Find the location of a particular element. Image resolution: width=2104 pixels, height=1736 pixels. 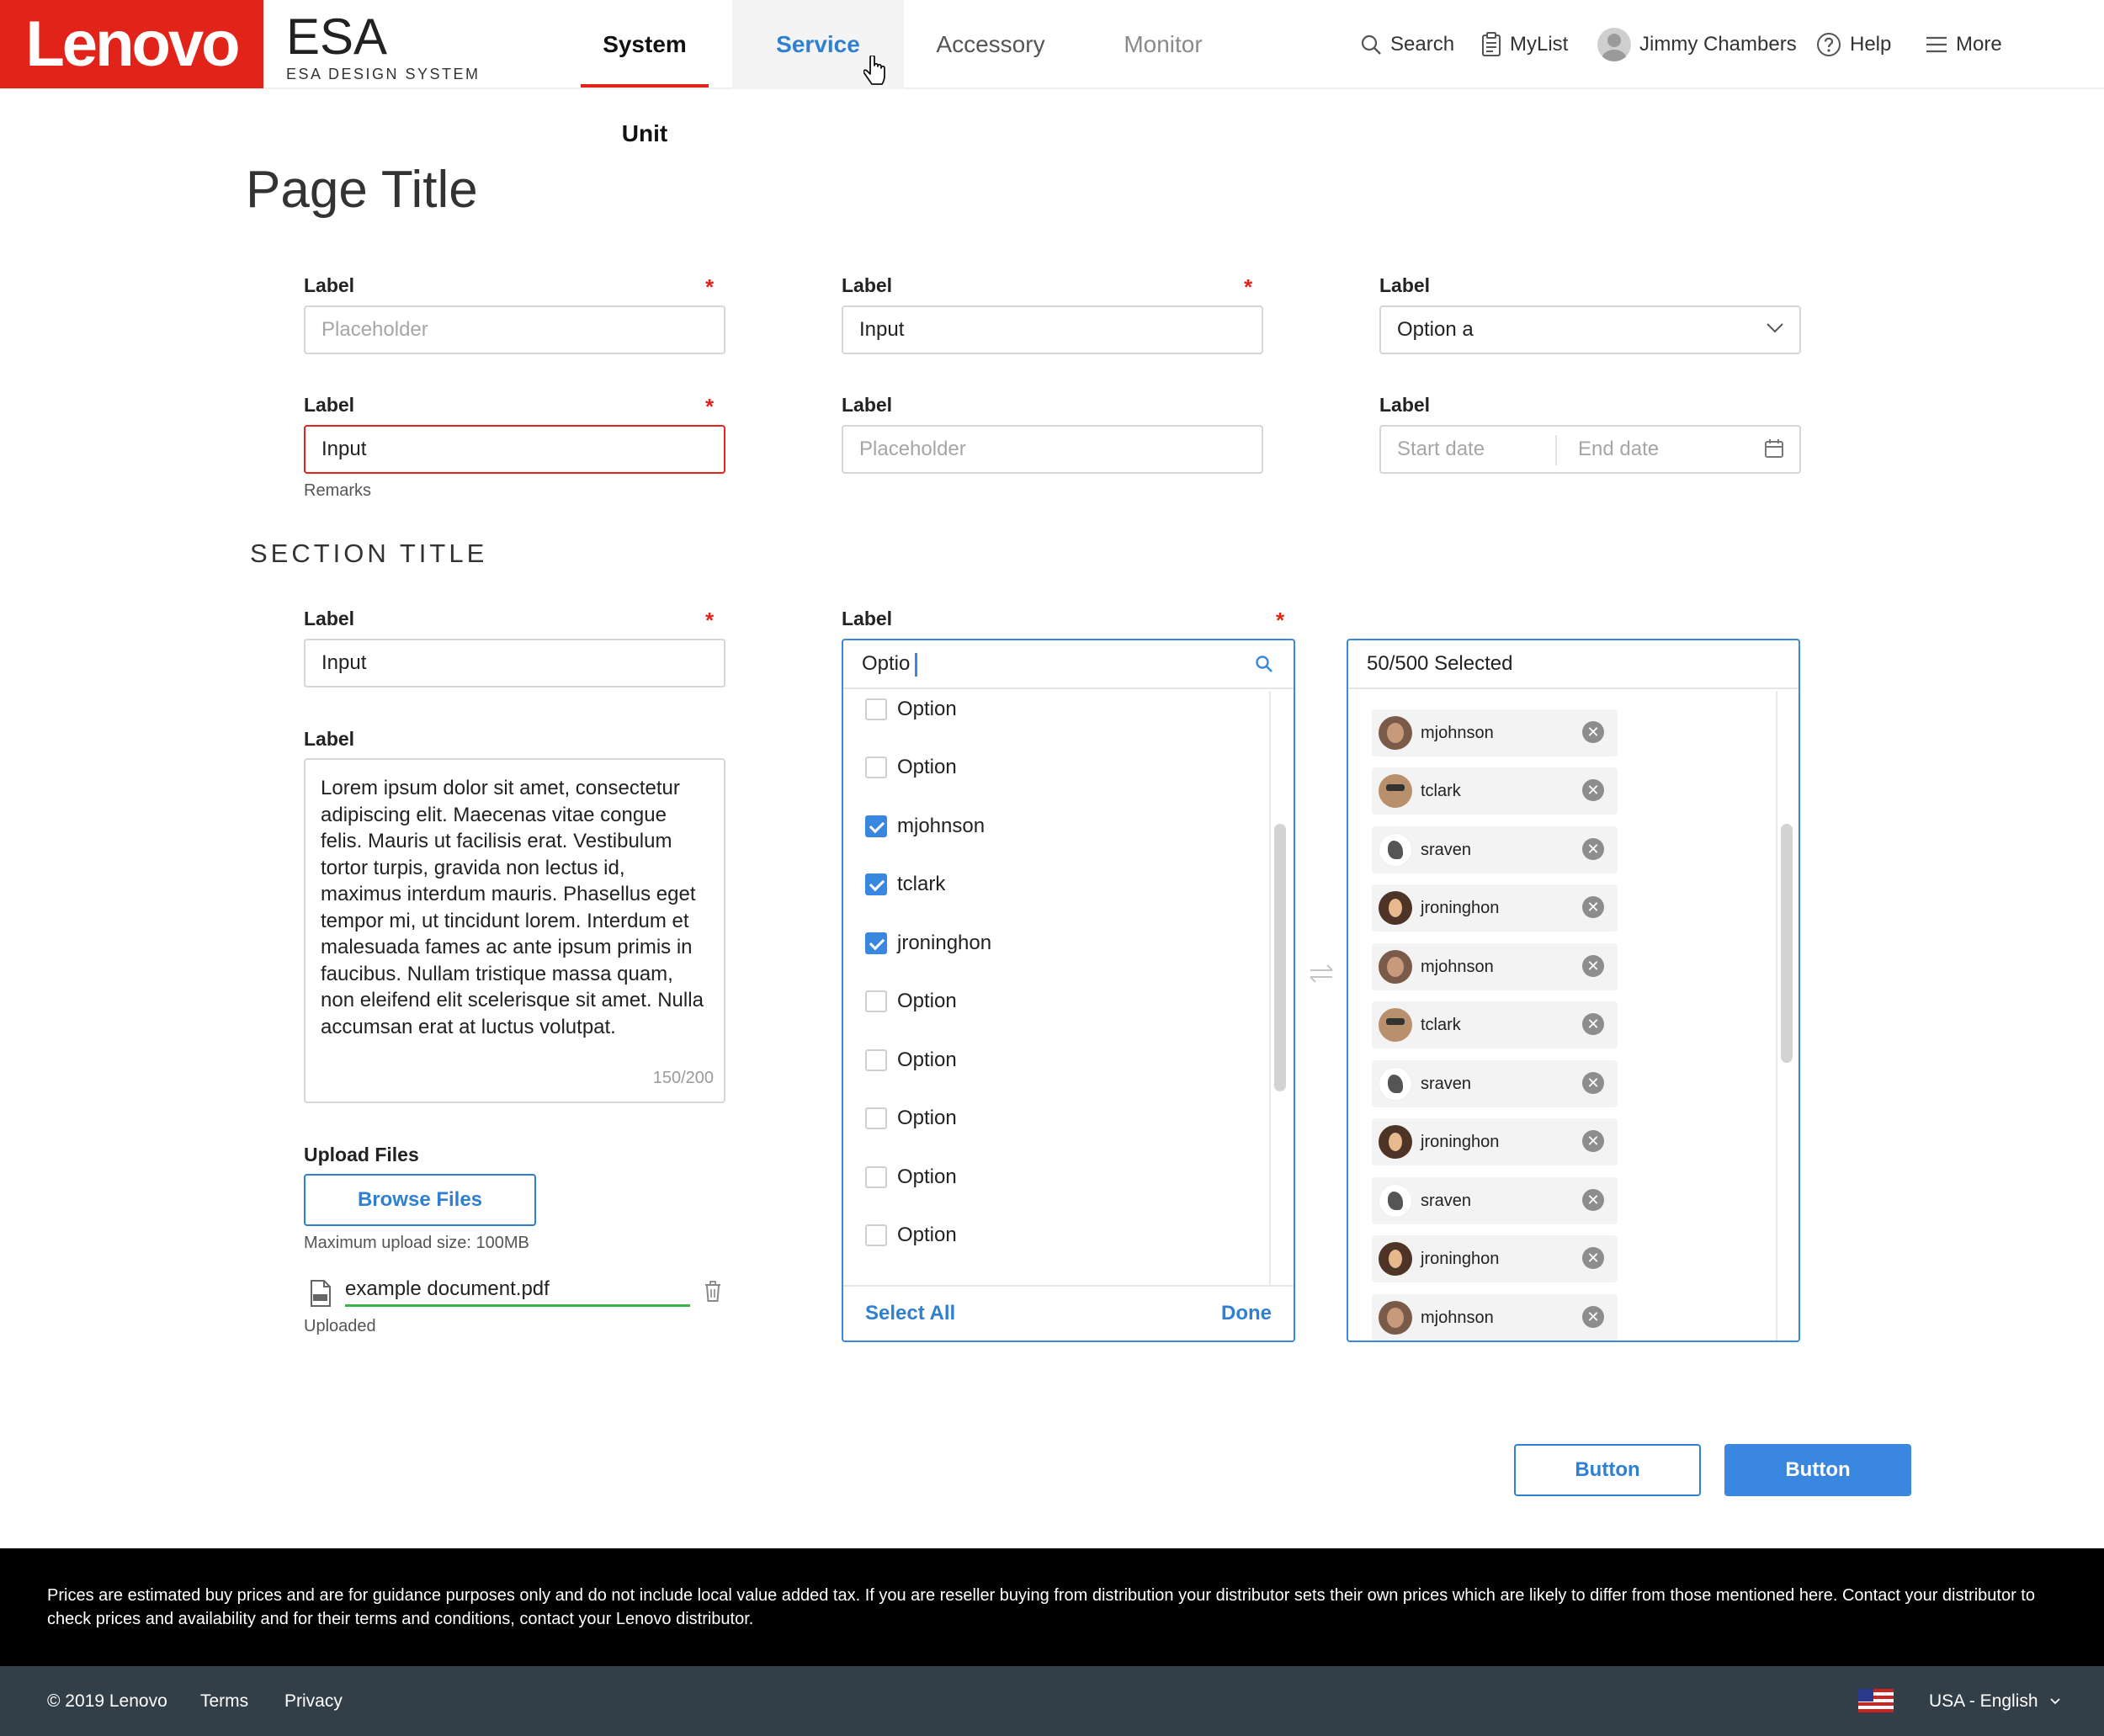

date-range-picker: Start date End date is located at coordinates (1590, 450).